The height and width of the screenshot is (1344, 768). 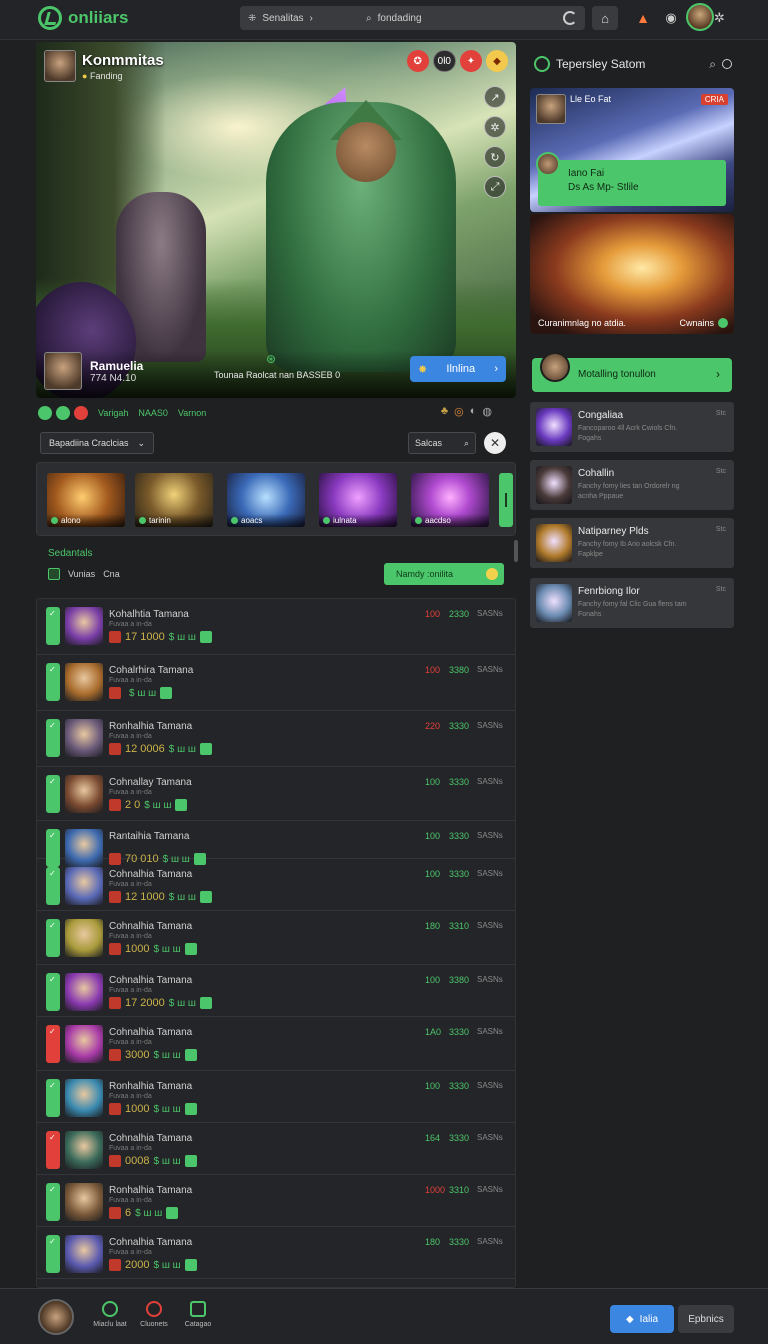 I want to click on alert-badge: ✪, so click(x=417, y=61).